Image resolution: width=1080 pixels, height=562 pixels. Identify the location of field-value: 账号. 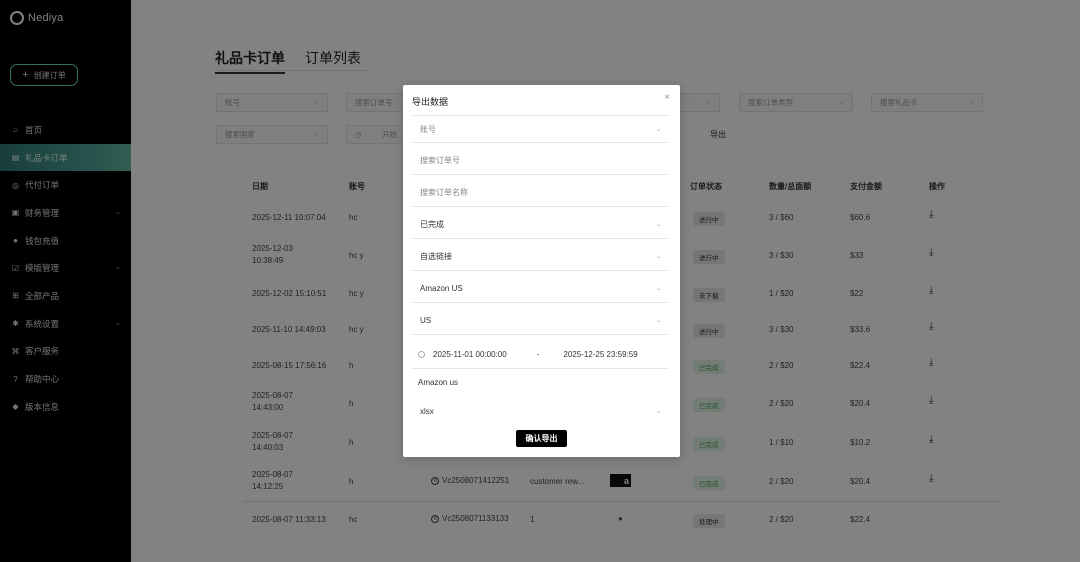
(428, 129).